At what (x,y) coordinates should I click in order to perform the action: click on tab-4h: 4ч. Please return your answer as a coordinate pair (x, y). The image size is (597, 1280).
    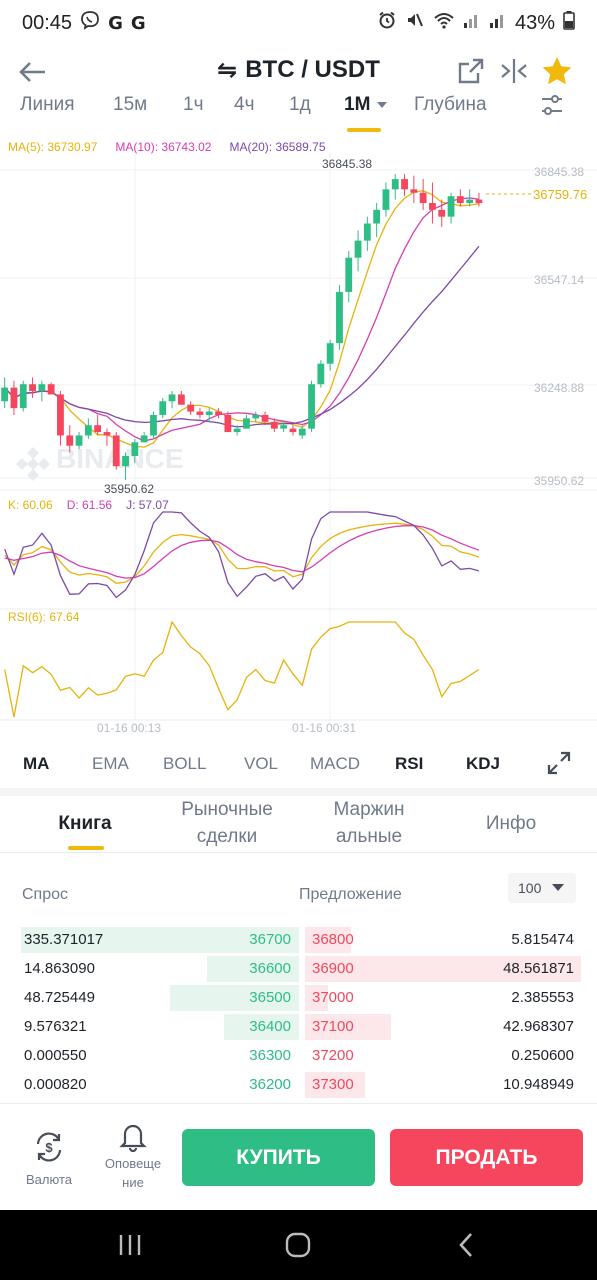
    Looking at the image, I should click on (244, 105).